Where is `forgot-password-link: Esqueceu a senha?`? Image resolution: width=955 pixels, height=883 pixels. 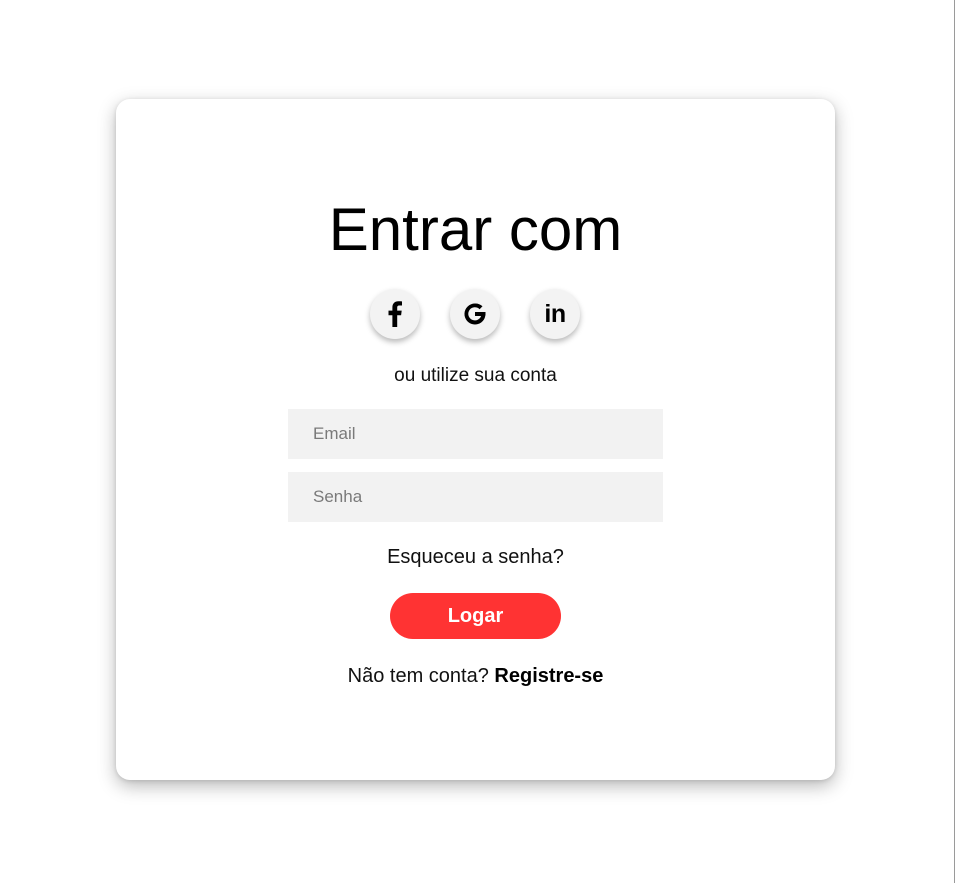 forgot-password-link: Esqueceu a senha? is located at coordinates (475, 557).